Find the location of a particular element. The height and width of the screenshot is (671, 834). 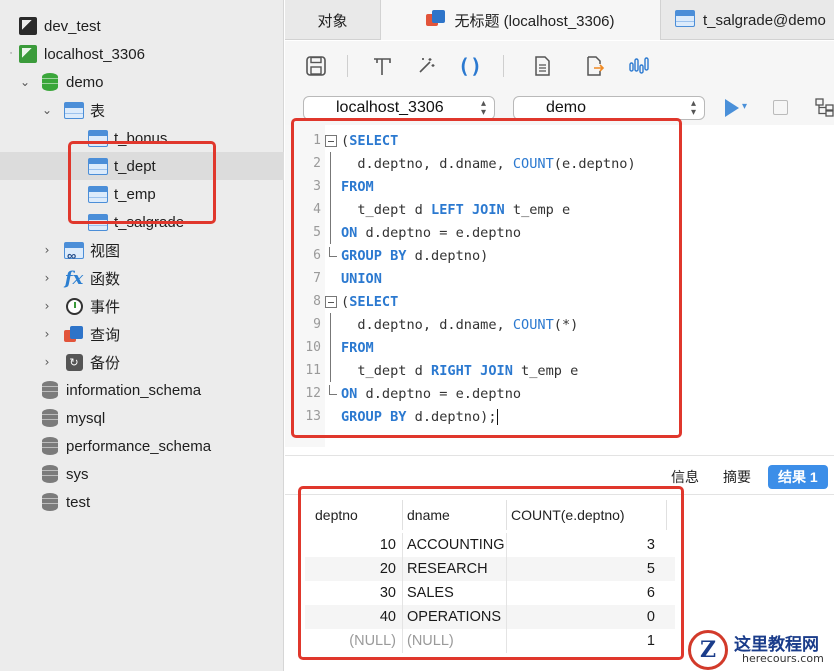

explain-icon is located at coordinates (640, 66).